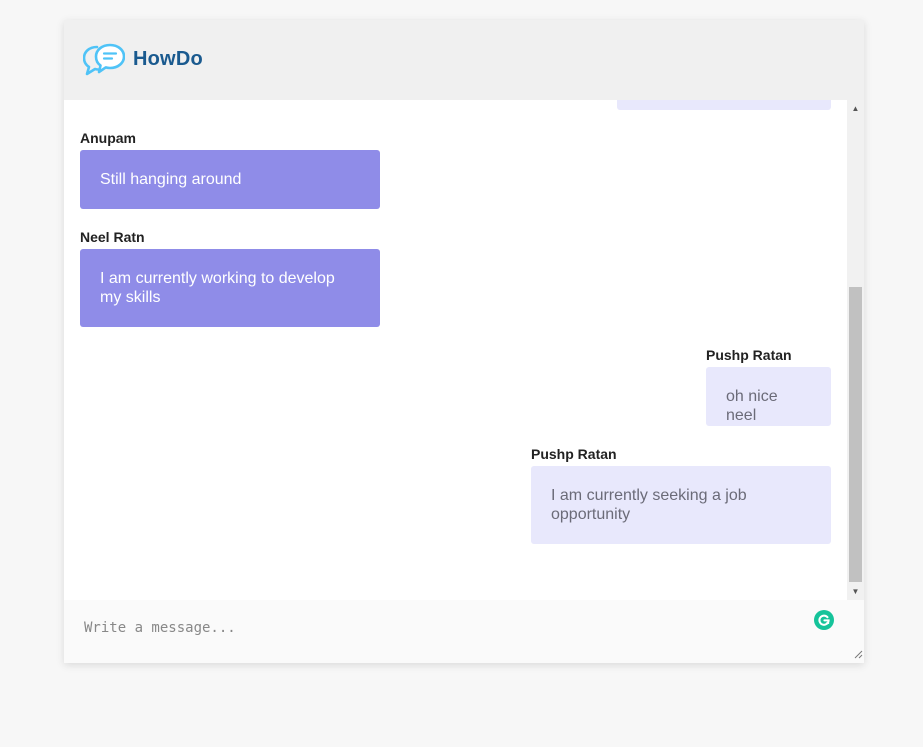 The width and height of the screenshot is (923, 747). Describe the element at coordinates (112, 237) in the screenshot. I see `message-sender: Neel Ratn` at that location.